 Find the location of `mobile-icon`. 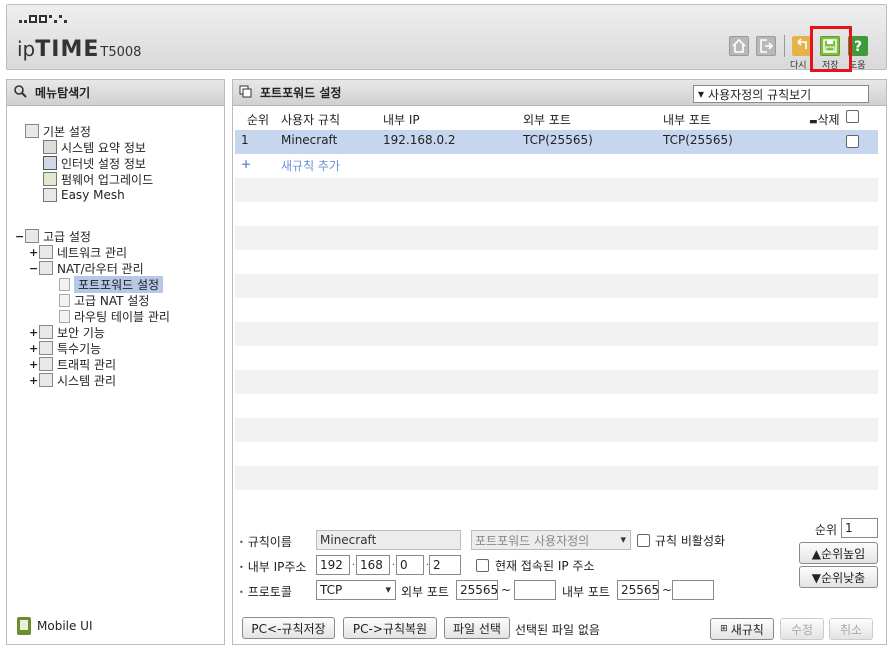

mobile-icon is located at coordinates (24, 626).